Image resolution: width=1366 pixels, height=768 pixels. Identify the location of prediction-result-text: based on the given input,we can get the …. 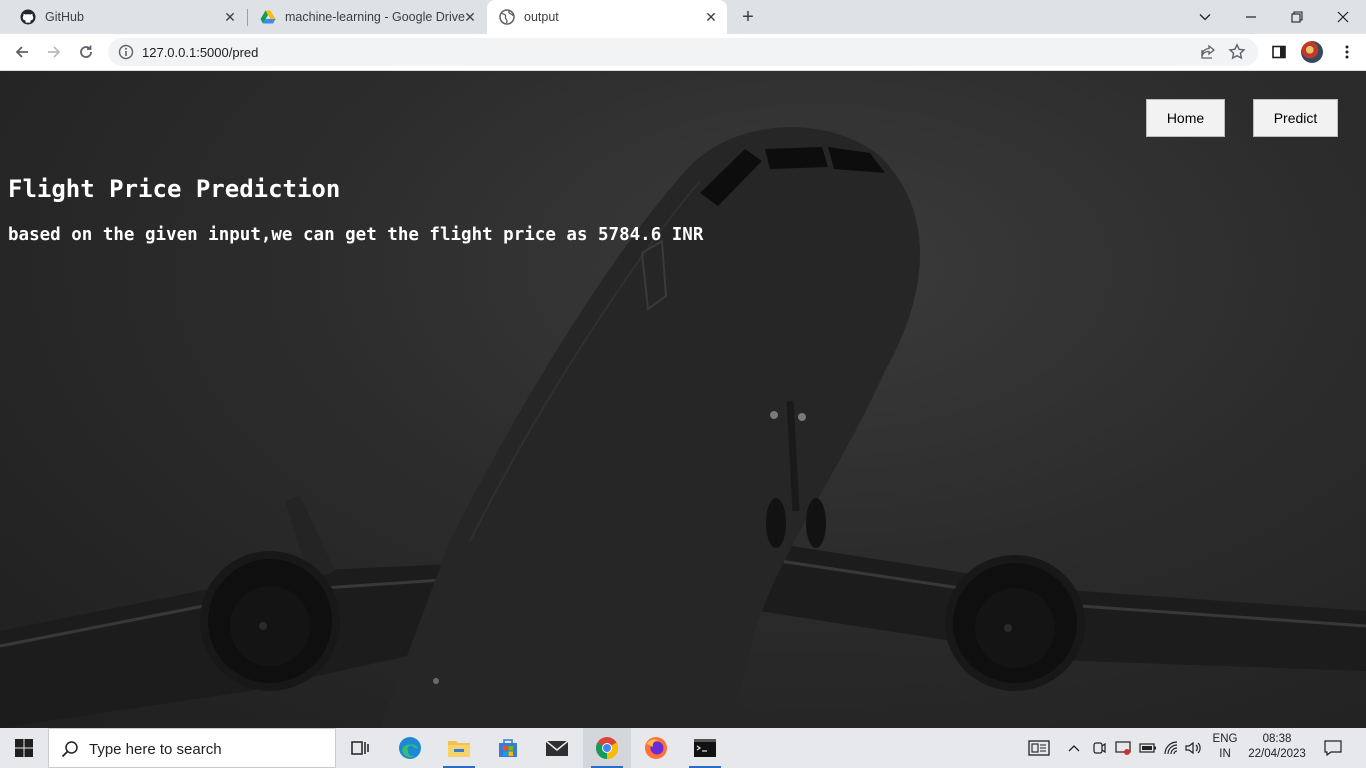
(356, 235).